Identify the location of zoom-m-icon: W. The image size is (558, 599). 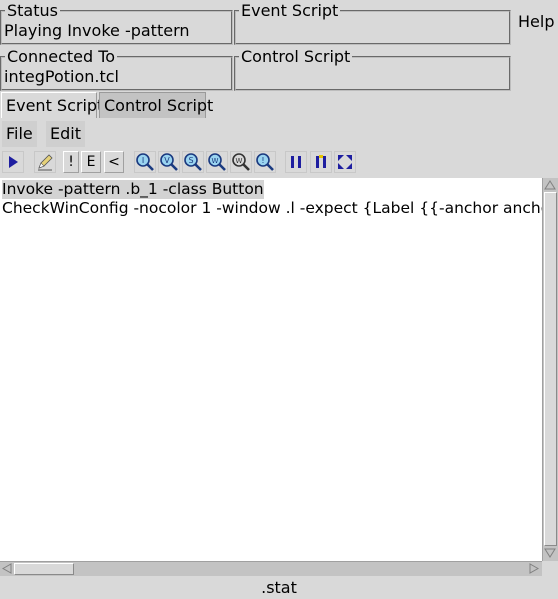
(241, 162).